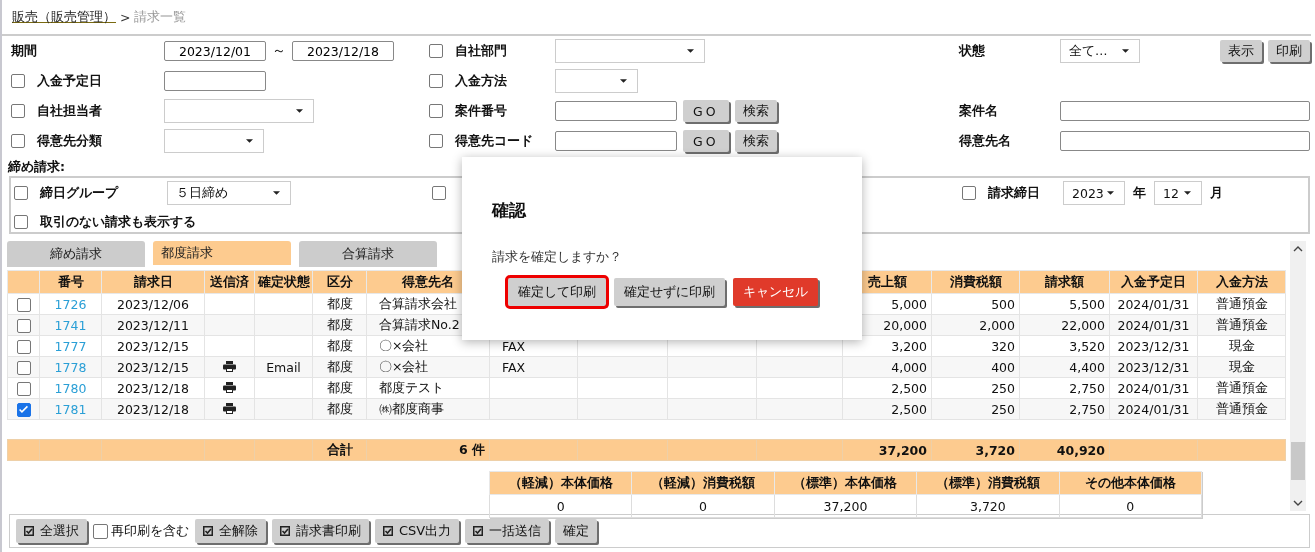 The image size is (1315, 552). What do you see at coordinates (510, 210) in the screenshot?
I see `dialog-title: 確認` at bounding box center [510, 210].